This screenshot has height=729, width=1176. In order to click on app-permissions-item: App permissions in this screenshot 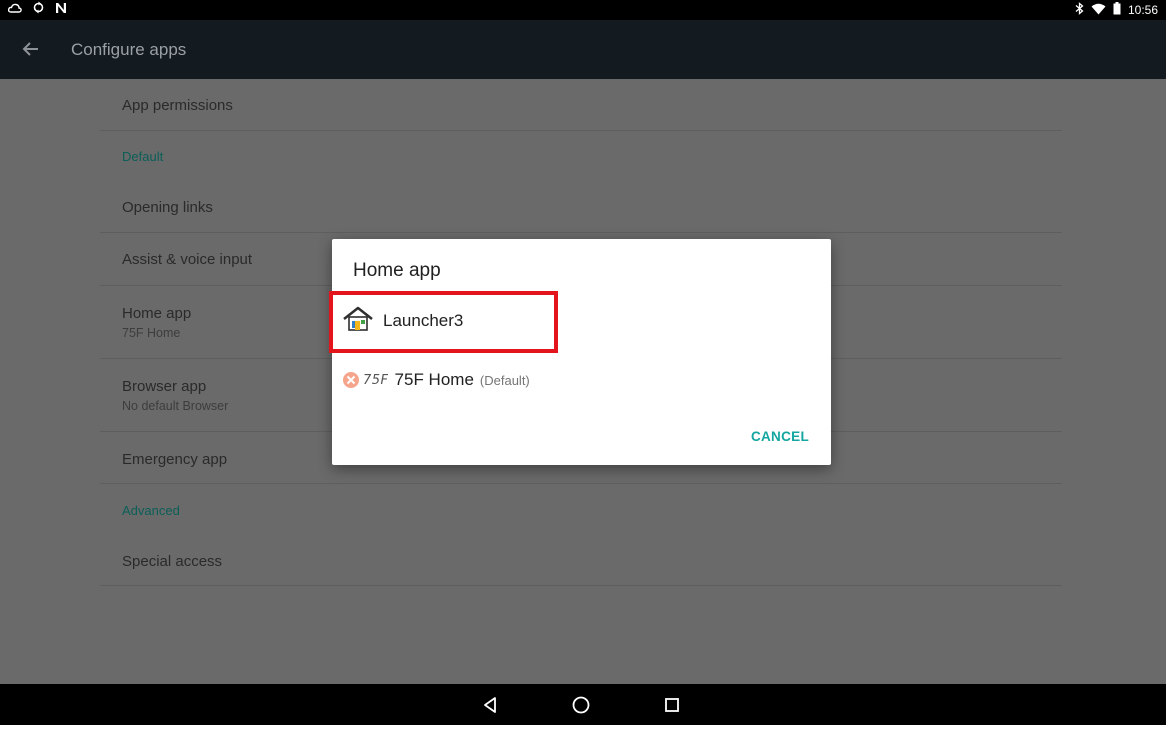, I will do `click(581, 105)`.